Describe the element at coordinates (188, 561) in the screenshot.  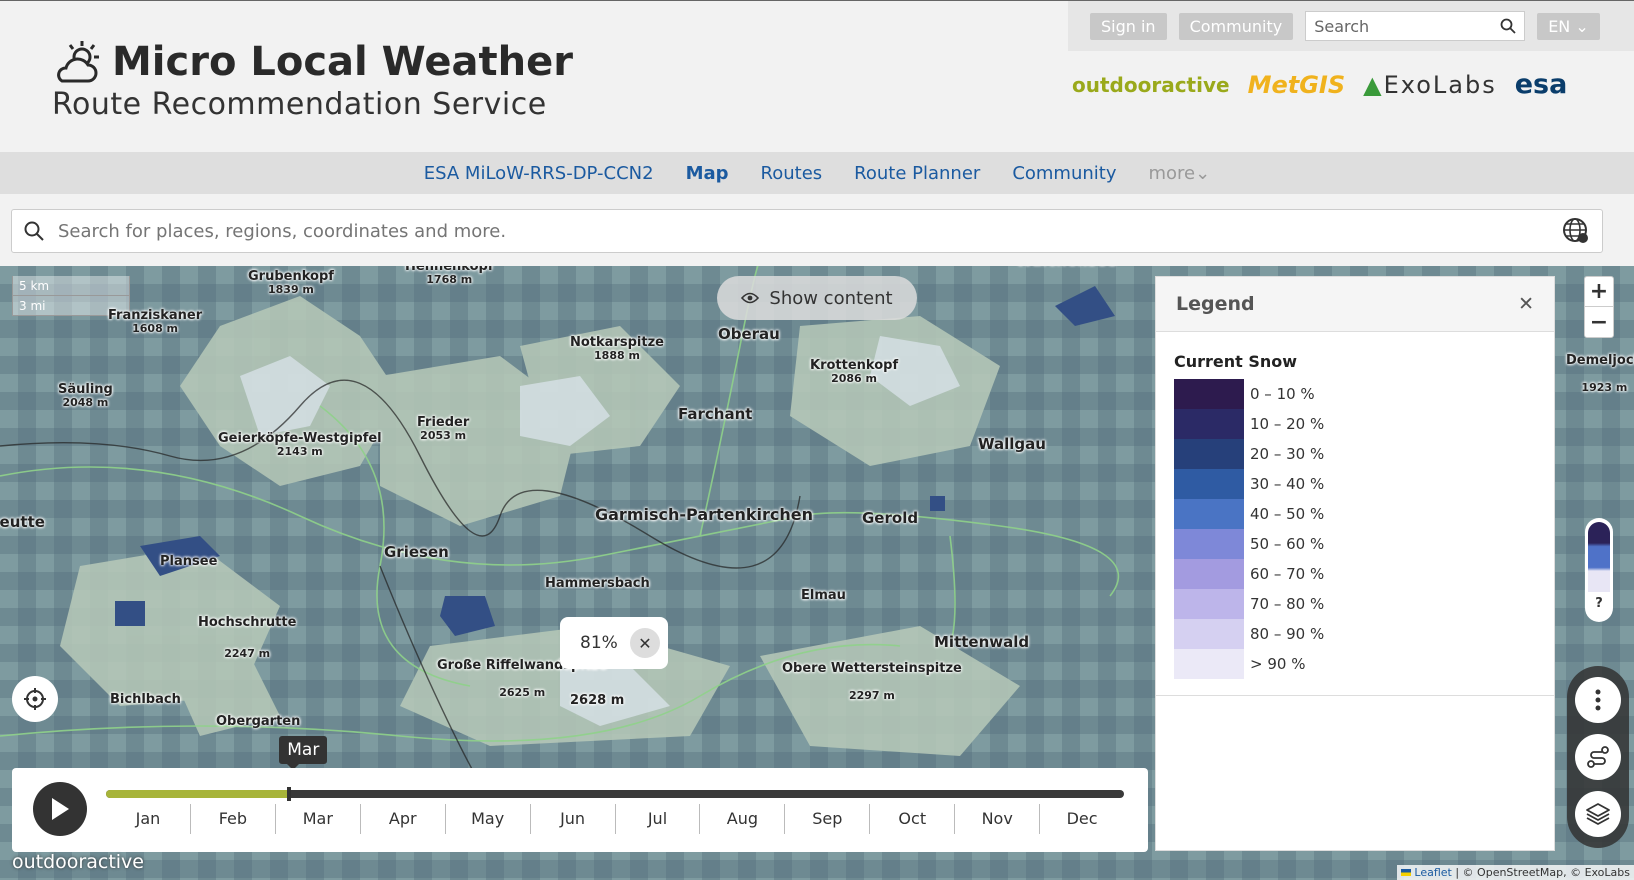
I see `map-label: Plansee` at that location.